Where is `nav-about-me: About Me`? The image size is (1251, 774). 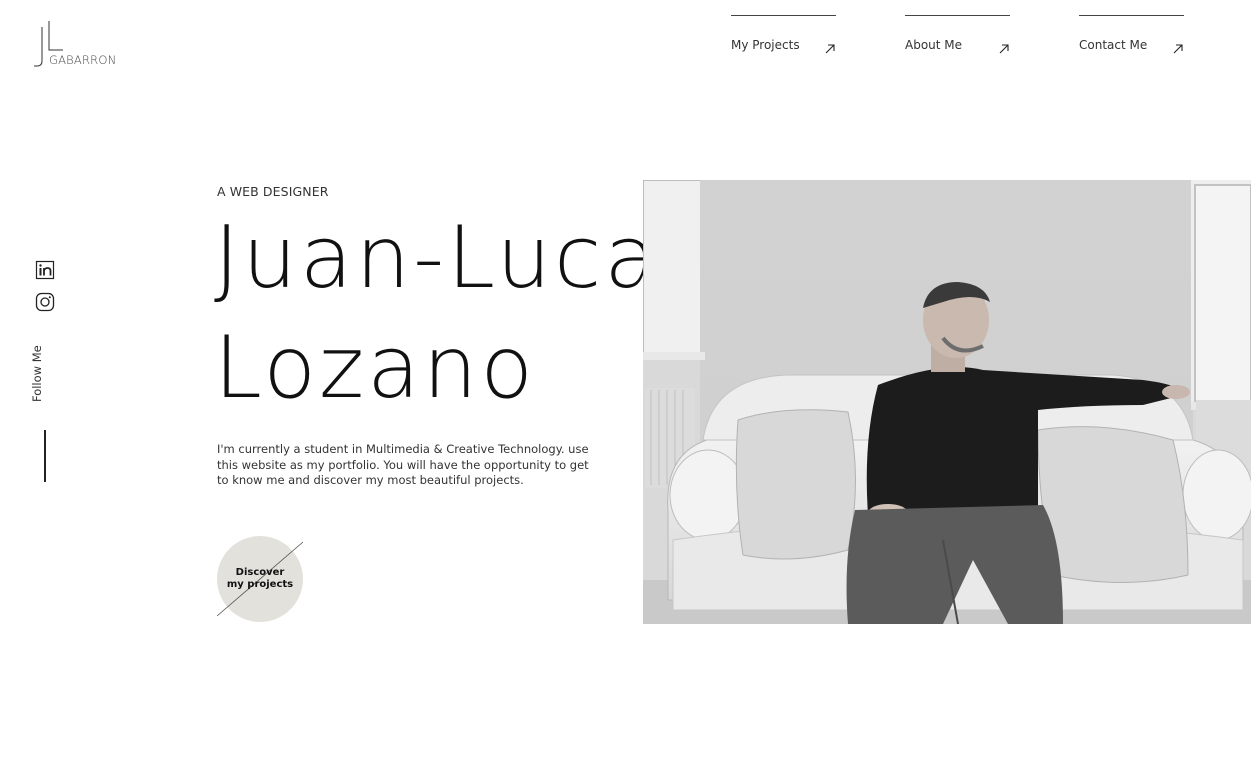 nav-about-me: About Me is located at coordinates (957, 35).